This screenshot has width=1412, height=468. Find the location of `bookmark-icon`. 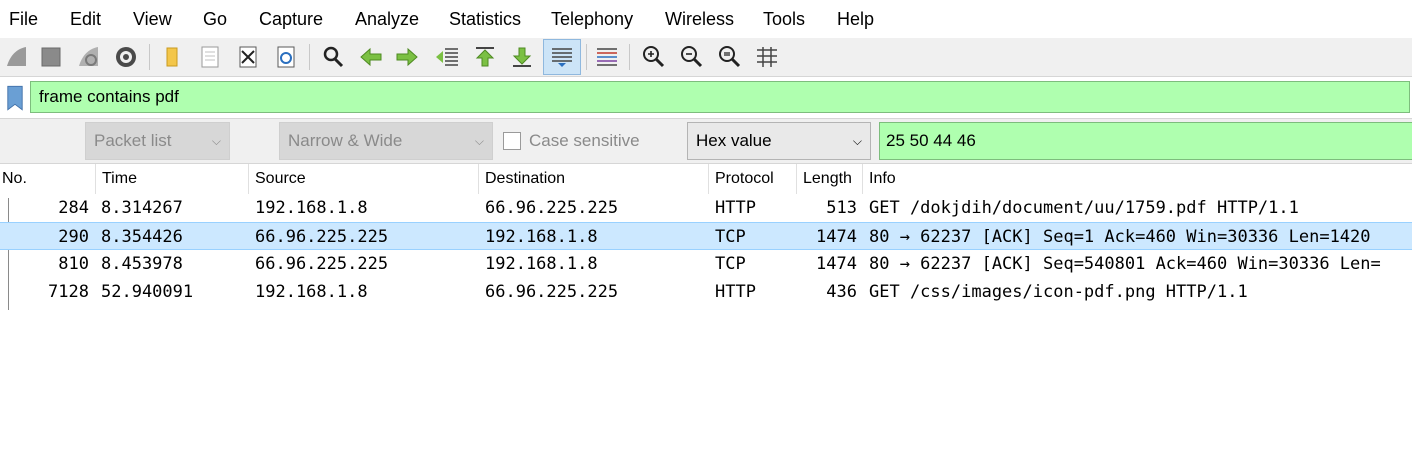

bookmark-icon is located at coordinates (15, 98).